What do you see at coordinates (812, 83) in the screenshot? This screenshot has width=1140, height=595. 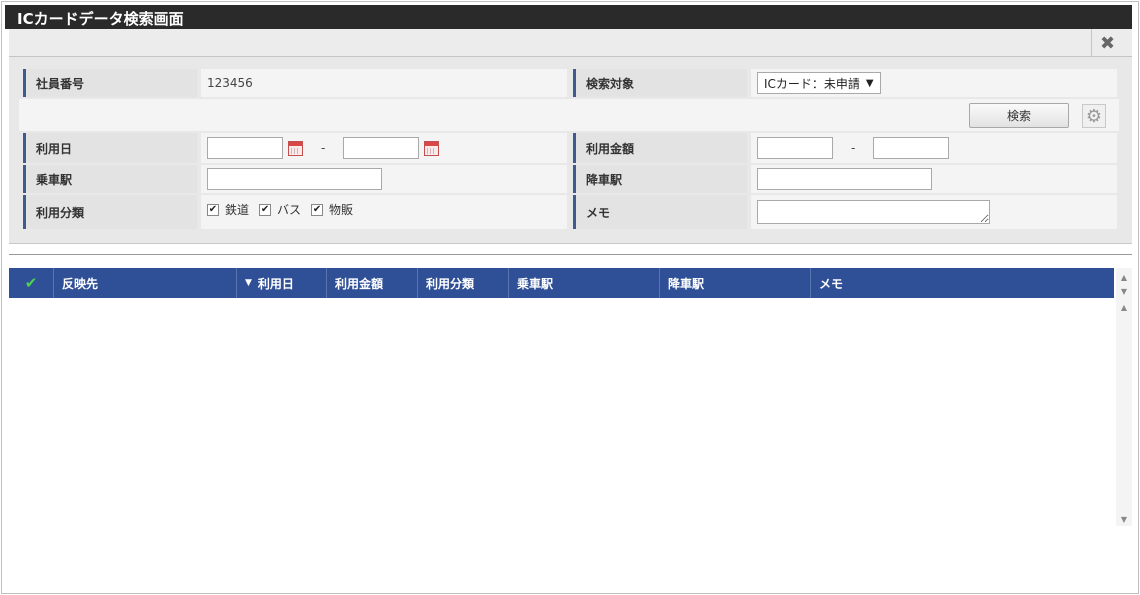 I see `target-select-value: ICカード：未申請` at bounding box center [812, 83].